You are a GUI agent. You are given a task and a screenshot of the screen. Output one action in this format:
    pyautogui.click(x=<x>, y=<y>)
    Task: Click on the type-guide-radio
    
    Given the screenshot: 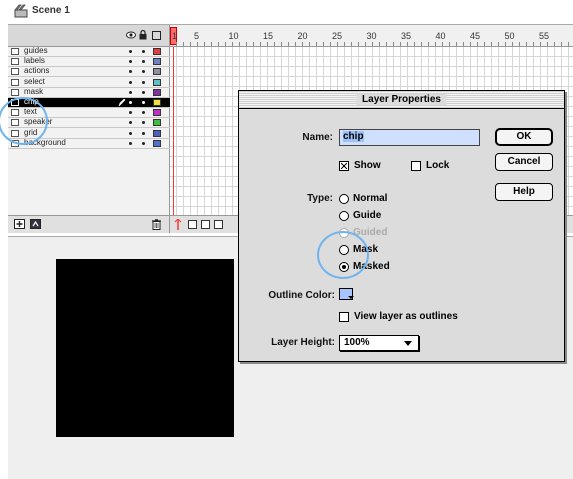 What is the action you would take?
    pyautogui.click(x=344, y=216)
    